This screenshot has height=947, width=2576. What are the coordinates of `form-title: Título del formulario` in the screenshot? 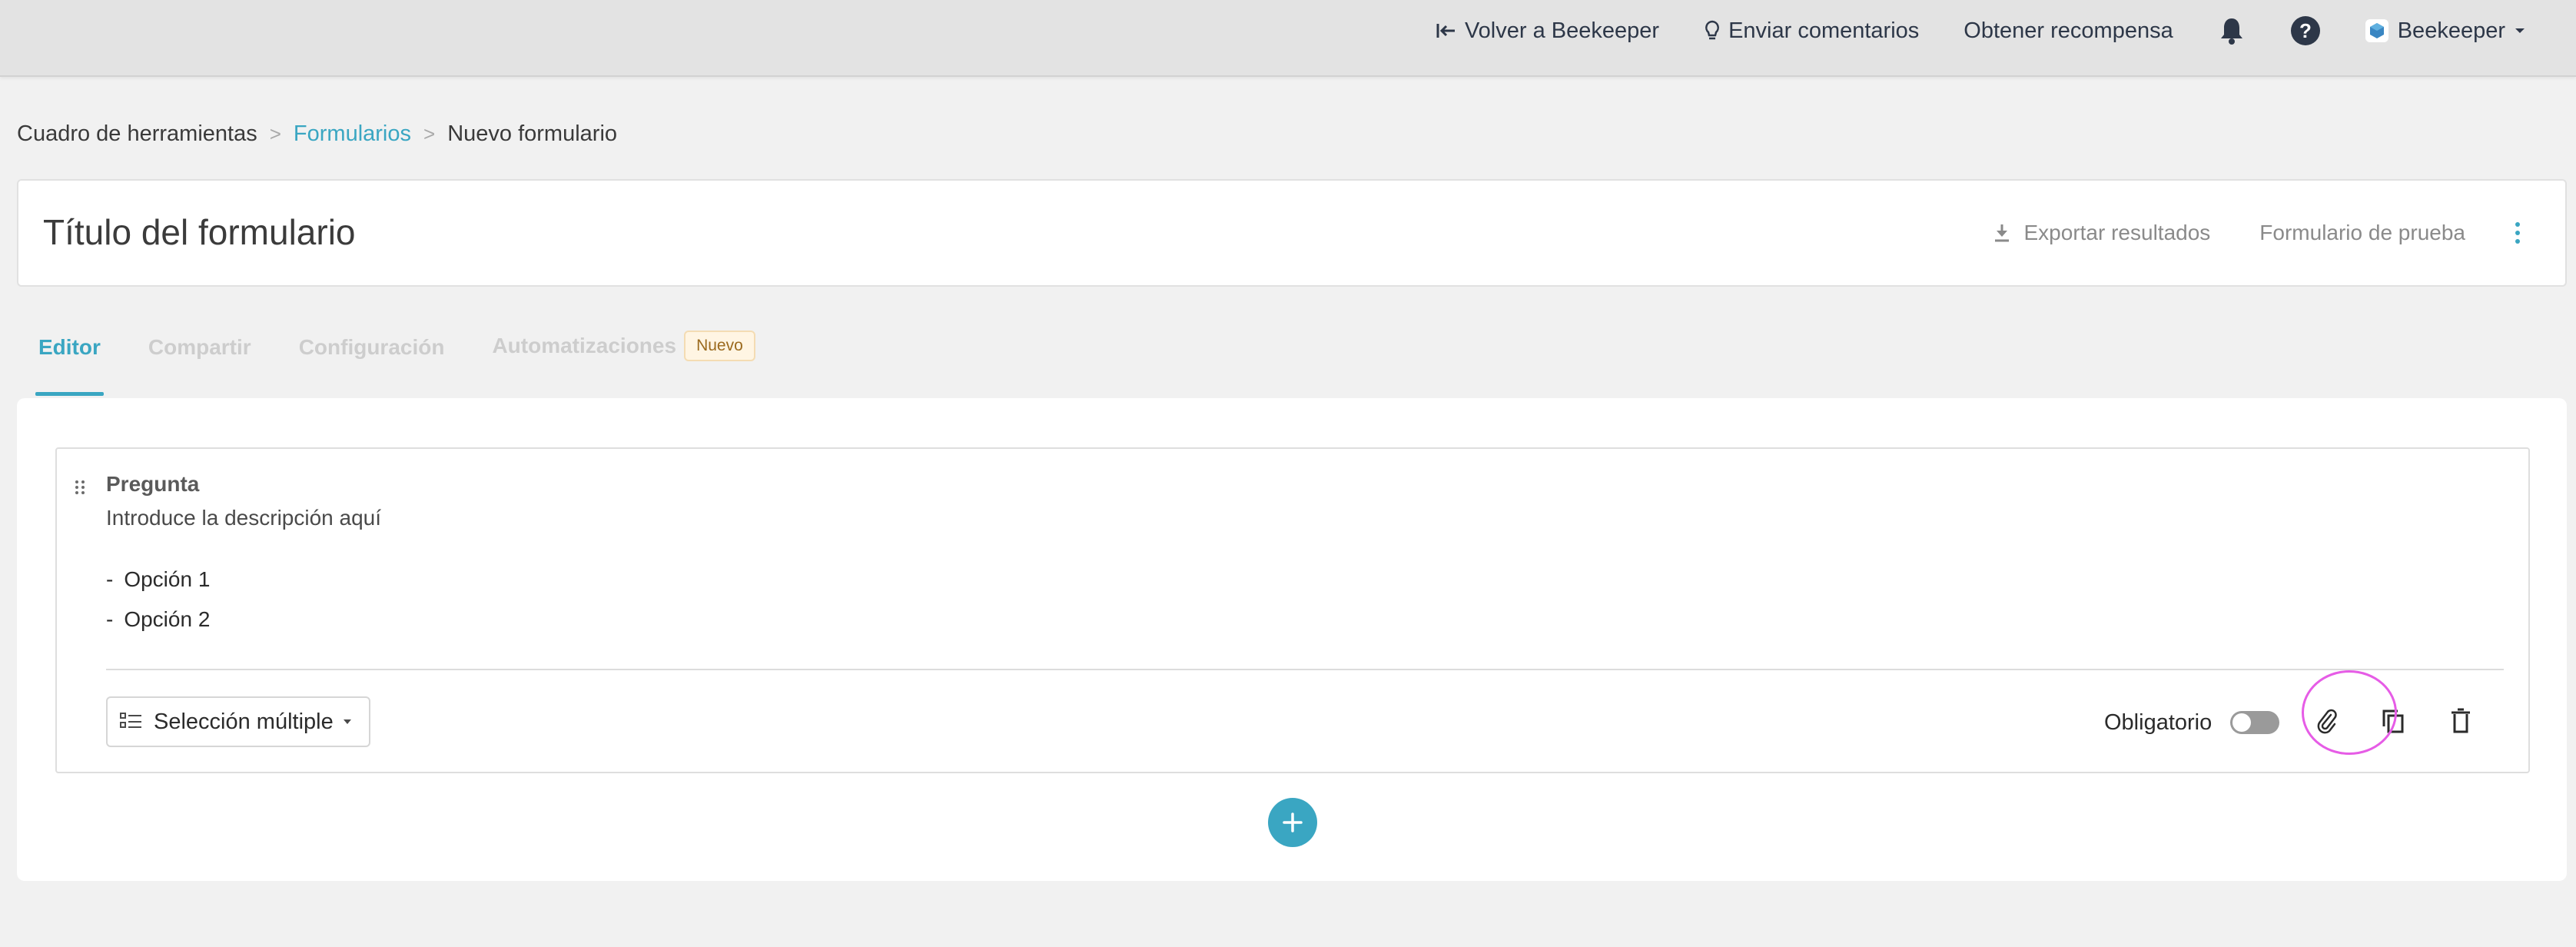 It's located at (200, 232).